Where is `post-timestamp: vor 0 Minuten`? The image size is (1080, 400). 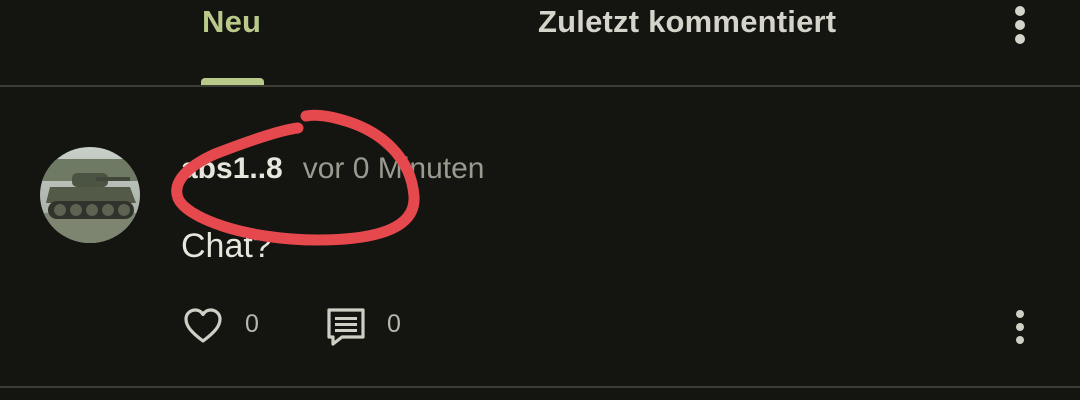 post-timestamp: vor 0 Minuten is located at coordinates (393, 168).